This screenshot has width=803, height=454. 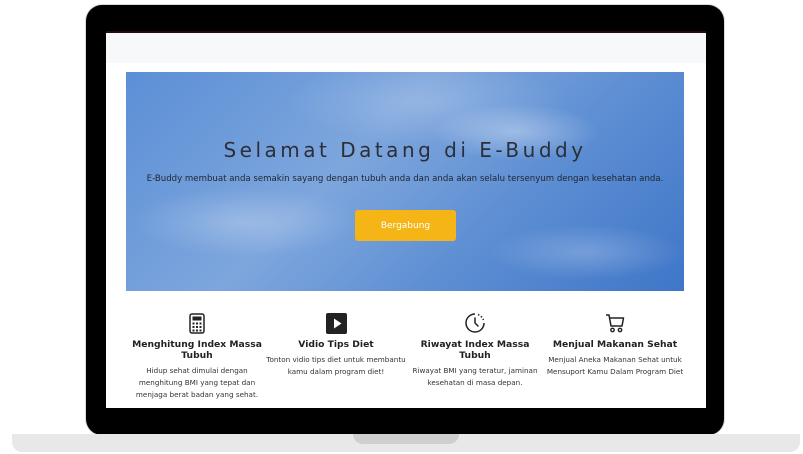 I want to click on join-button: Bergabung, so click(x=405, y=225).